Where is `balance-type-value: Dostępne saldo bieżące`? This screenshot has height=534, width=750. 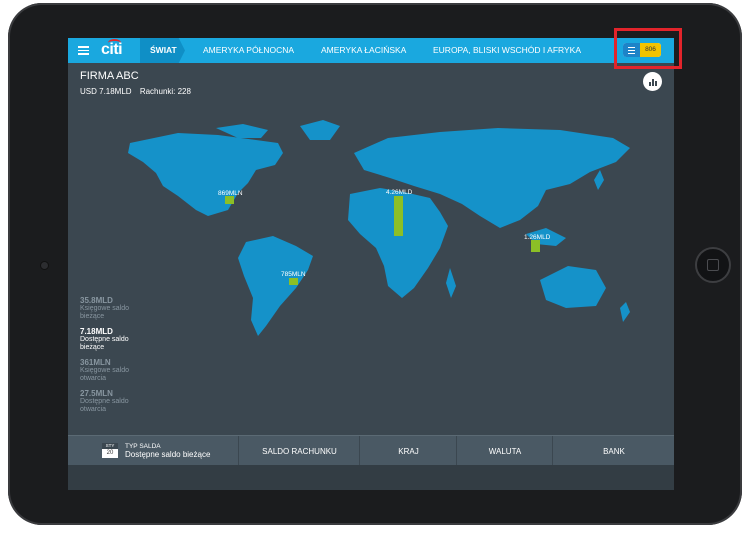 balance-type-value: Dostępne saldo bieżące is located at coordinates (168, 454).